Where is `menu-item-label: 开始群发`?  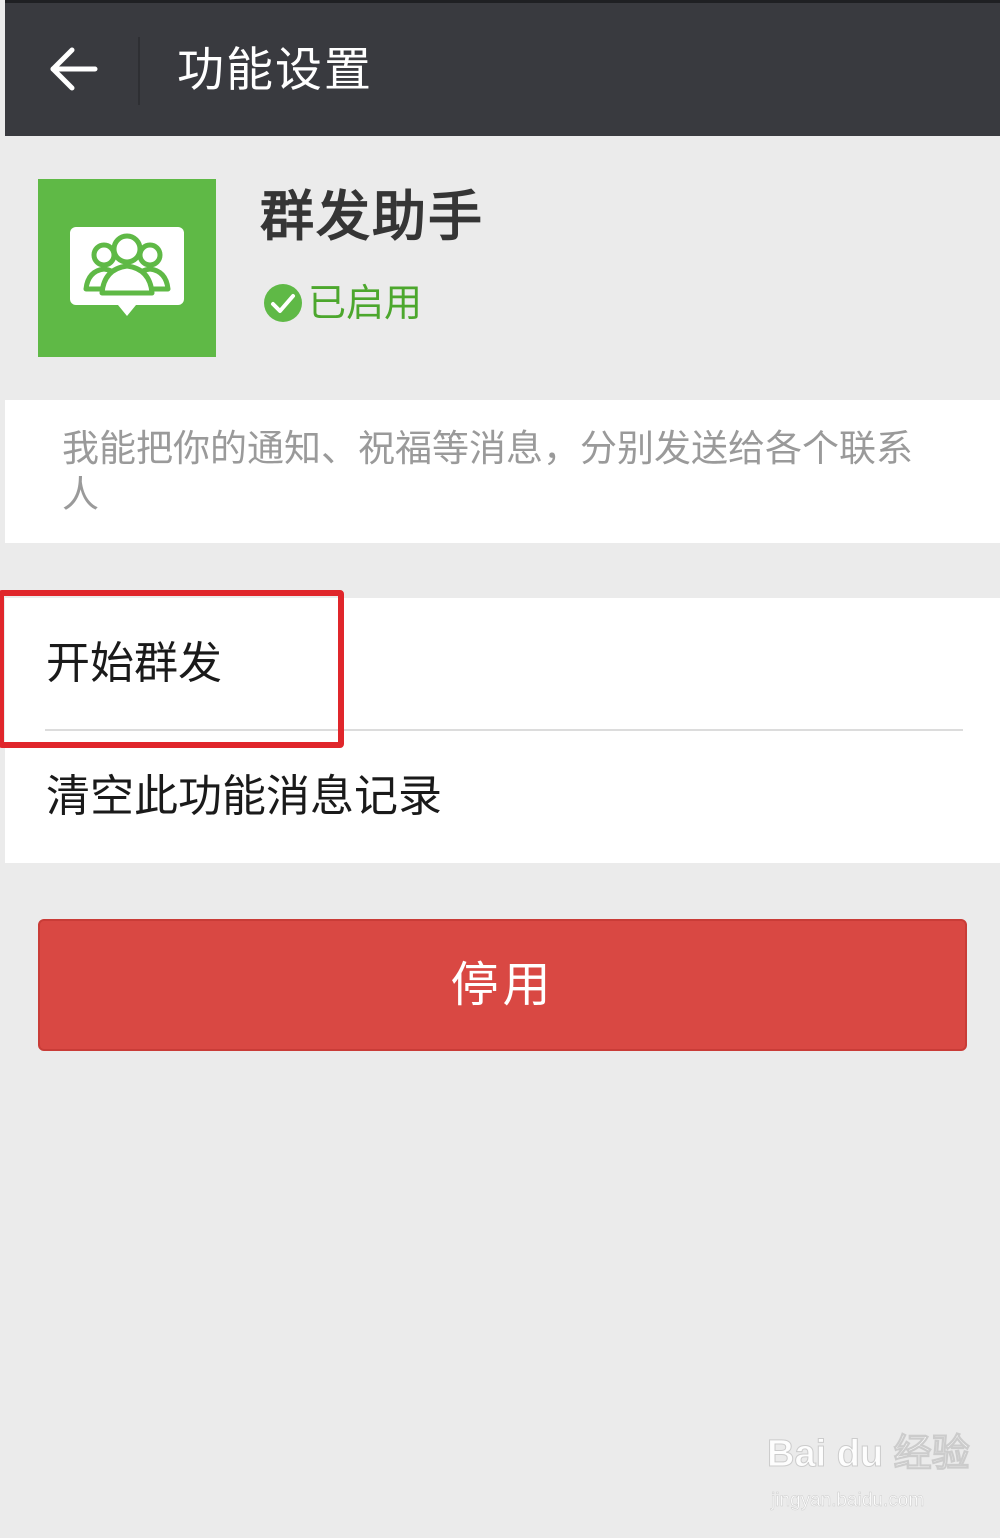
menu-item-label: 开始群发 is located at coordinates (134, 663).